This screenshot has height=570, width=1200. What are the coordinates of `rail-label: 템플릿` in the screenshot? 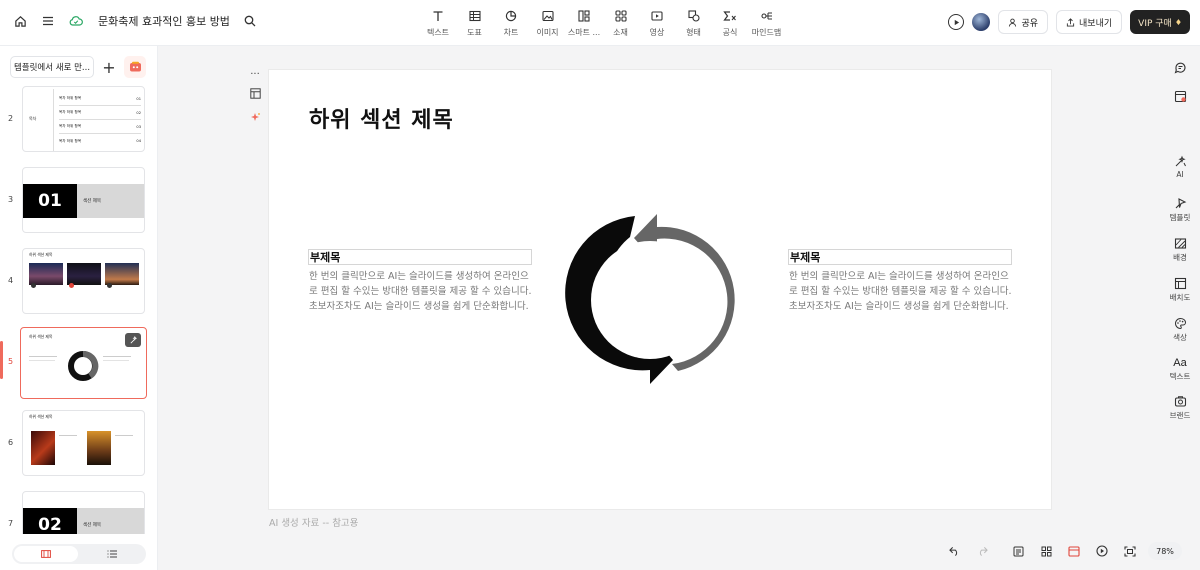 It's located at (1180, 217).